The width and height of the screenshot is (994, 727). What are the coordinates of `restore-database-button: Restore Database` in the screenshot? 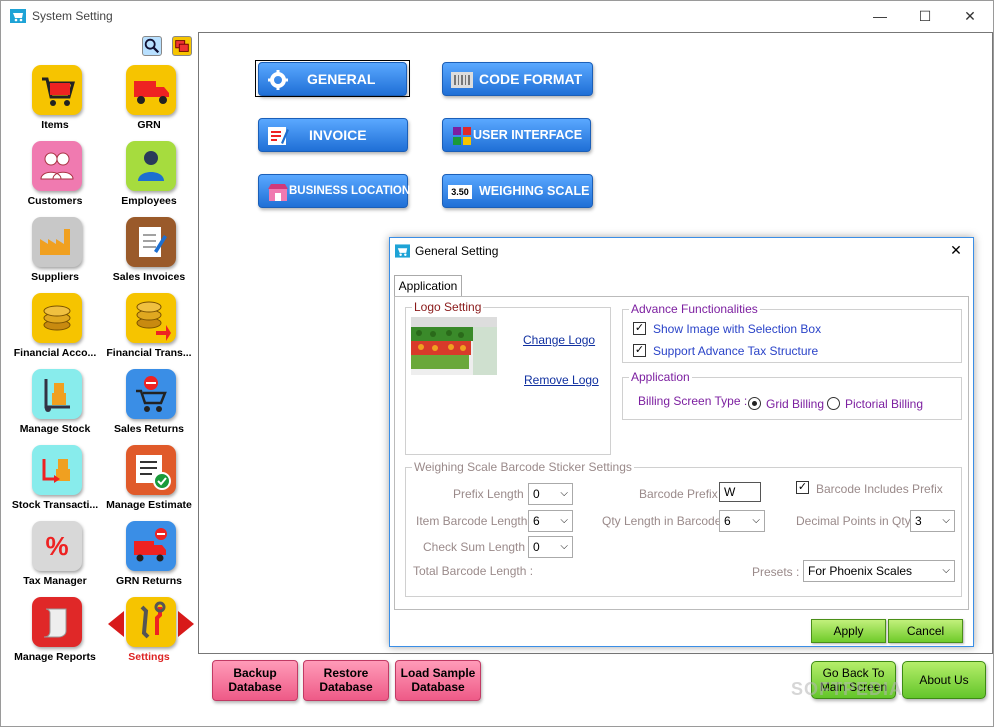 It's located at (346, 680).